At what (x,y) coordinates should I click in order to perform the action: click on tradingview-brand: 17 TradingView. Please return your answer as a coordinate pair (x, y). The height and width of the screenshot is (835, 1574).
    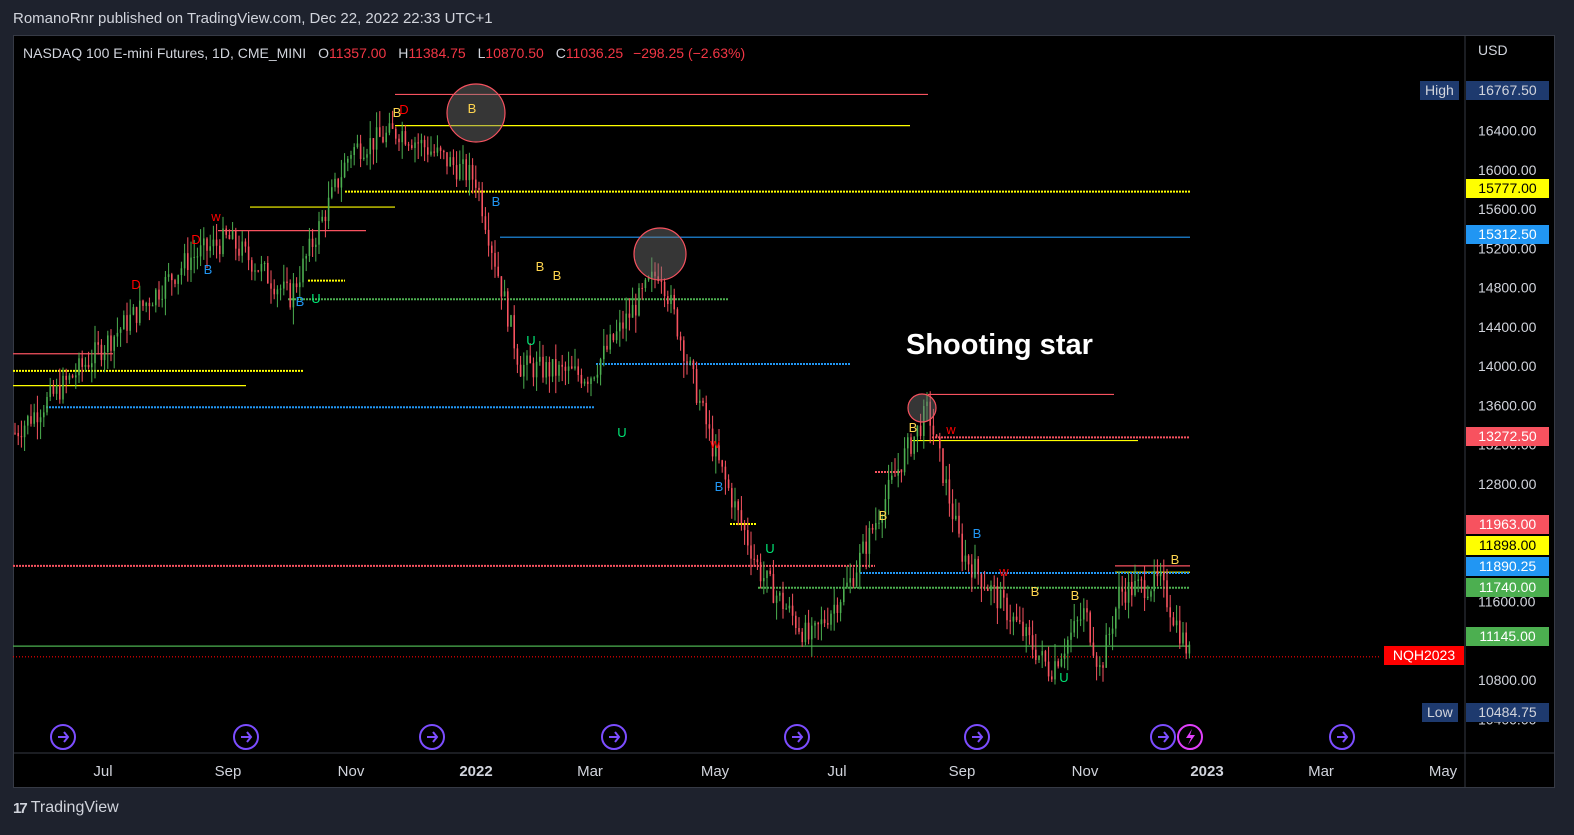
    Looking at the image, I should click on (66, 808).